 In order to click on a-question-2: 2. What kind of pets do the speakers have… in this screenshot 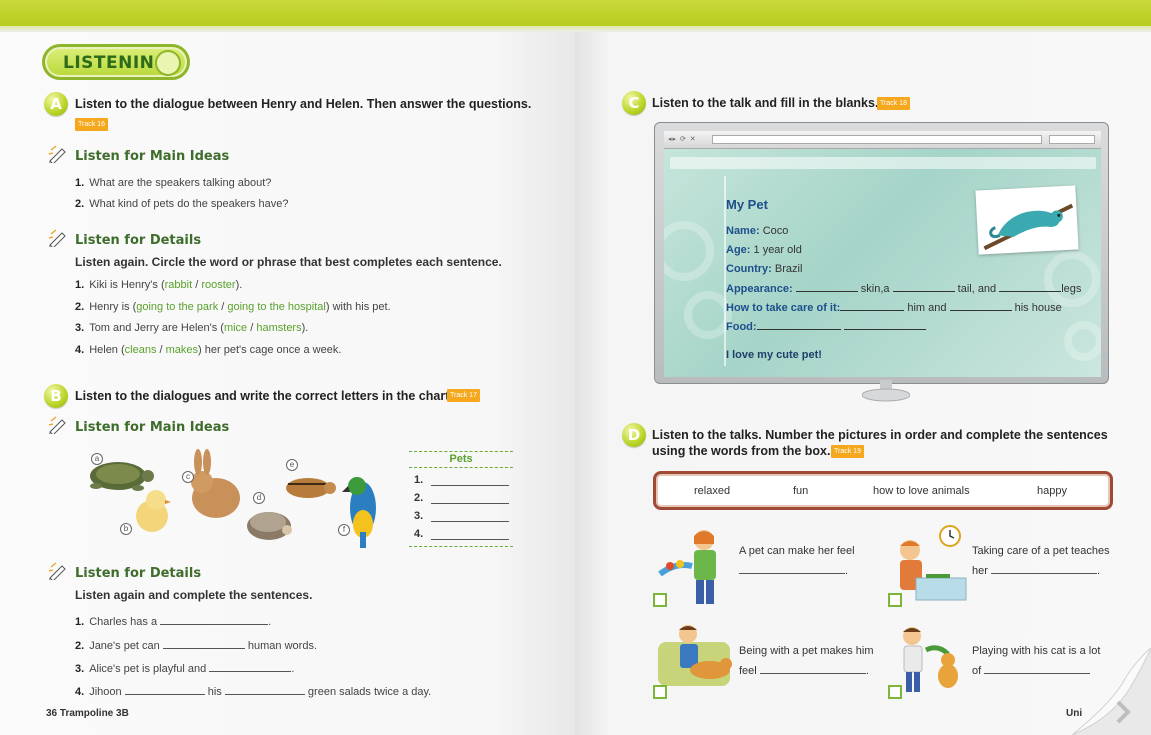, I will do `click(182, 204)`.